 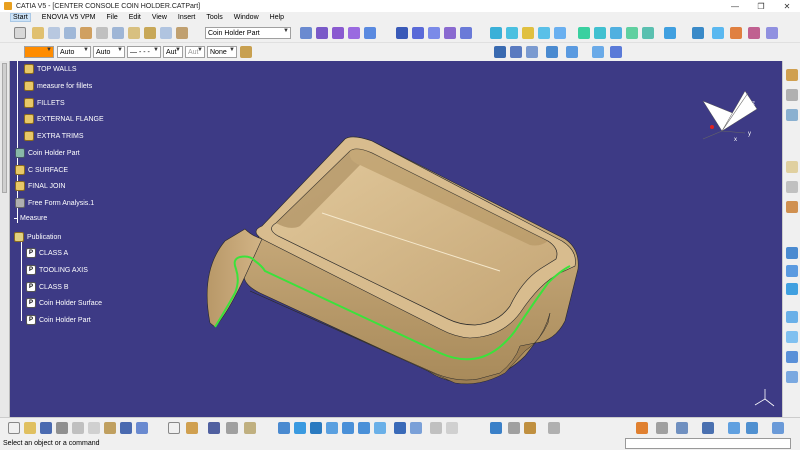 I want to click on measure-icon, so click(x=792, y=95).